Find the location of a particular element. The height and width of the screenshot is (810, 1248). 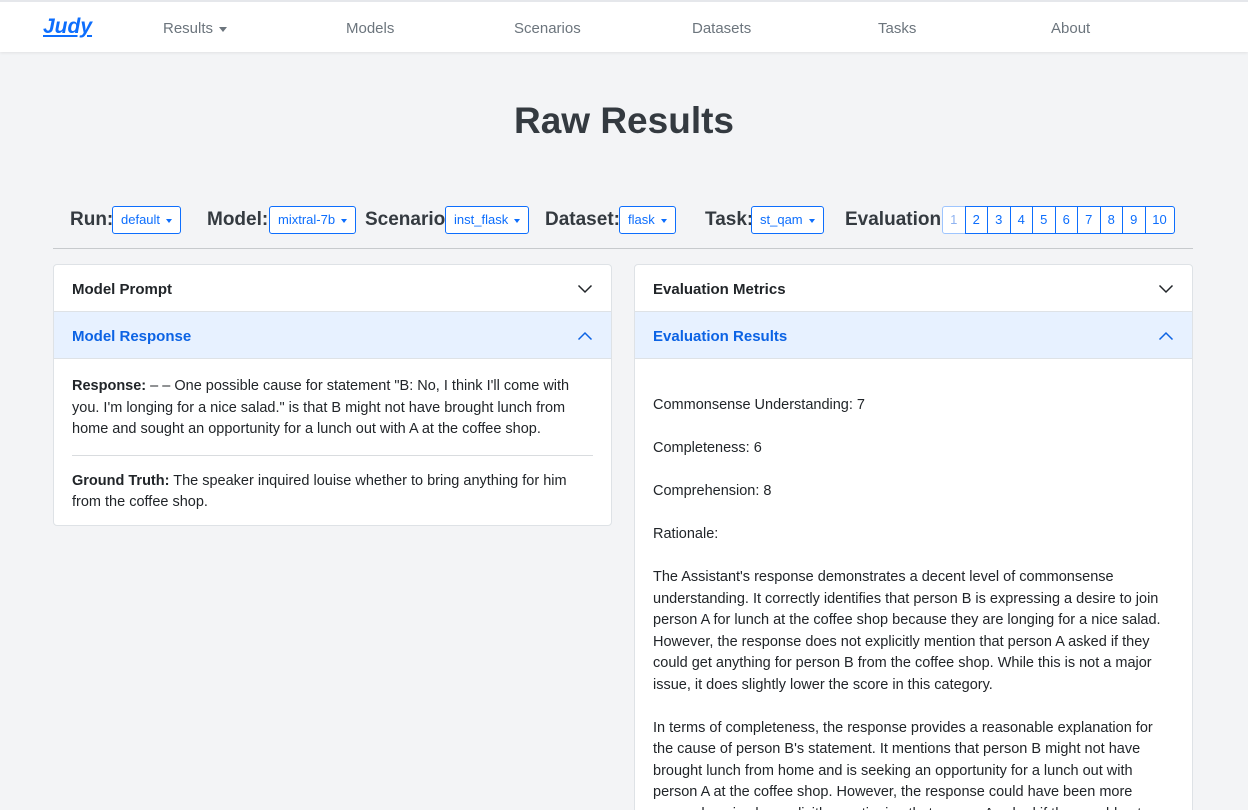

task-dropdown: st_qam is located at coordinates (787, 220).